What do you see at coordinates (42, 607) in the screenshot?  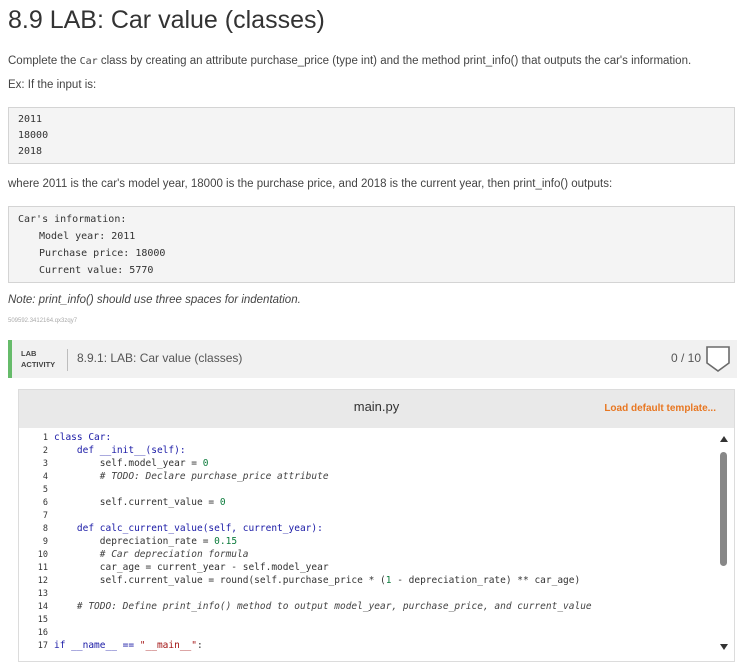 I see `line-number: 14` at bounding box center [42, 607].